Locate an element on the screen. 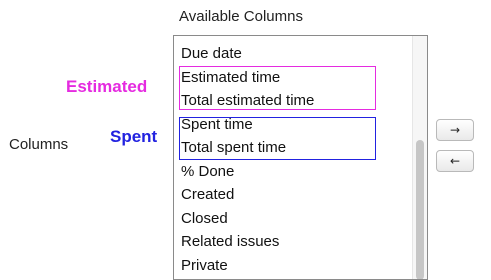 The height and width of the screenshot is (280, 491). move-right-button: → is located at coordinates (455, 130).